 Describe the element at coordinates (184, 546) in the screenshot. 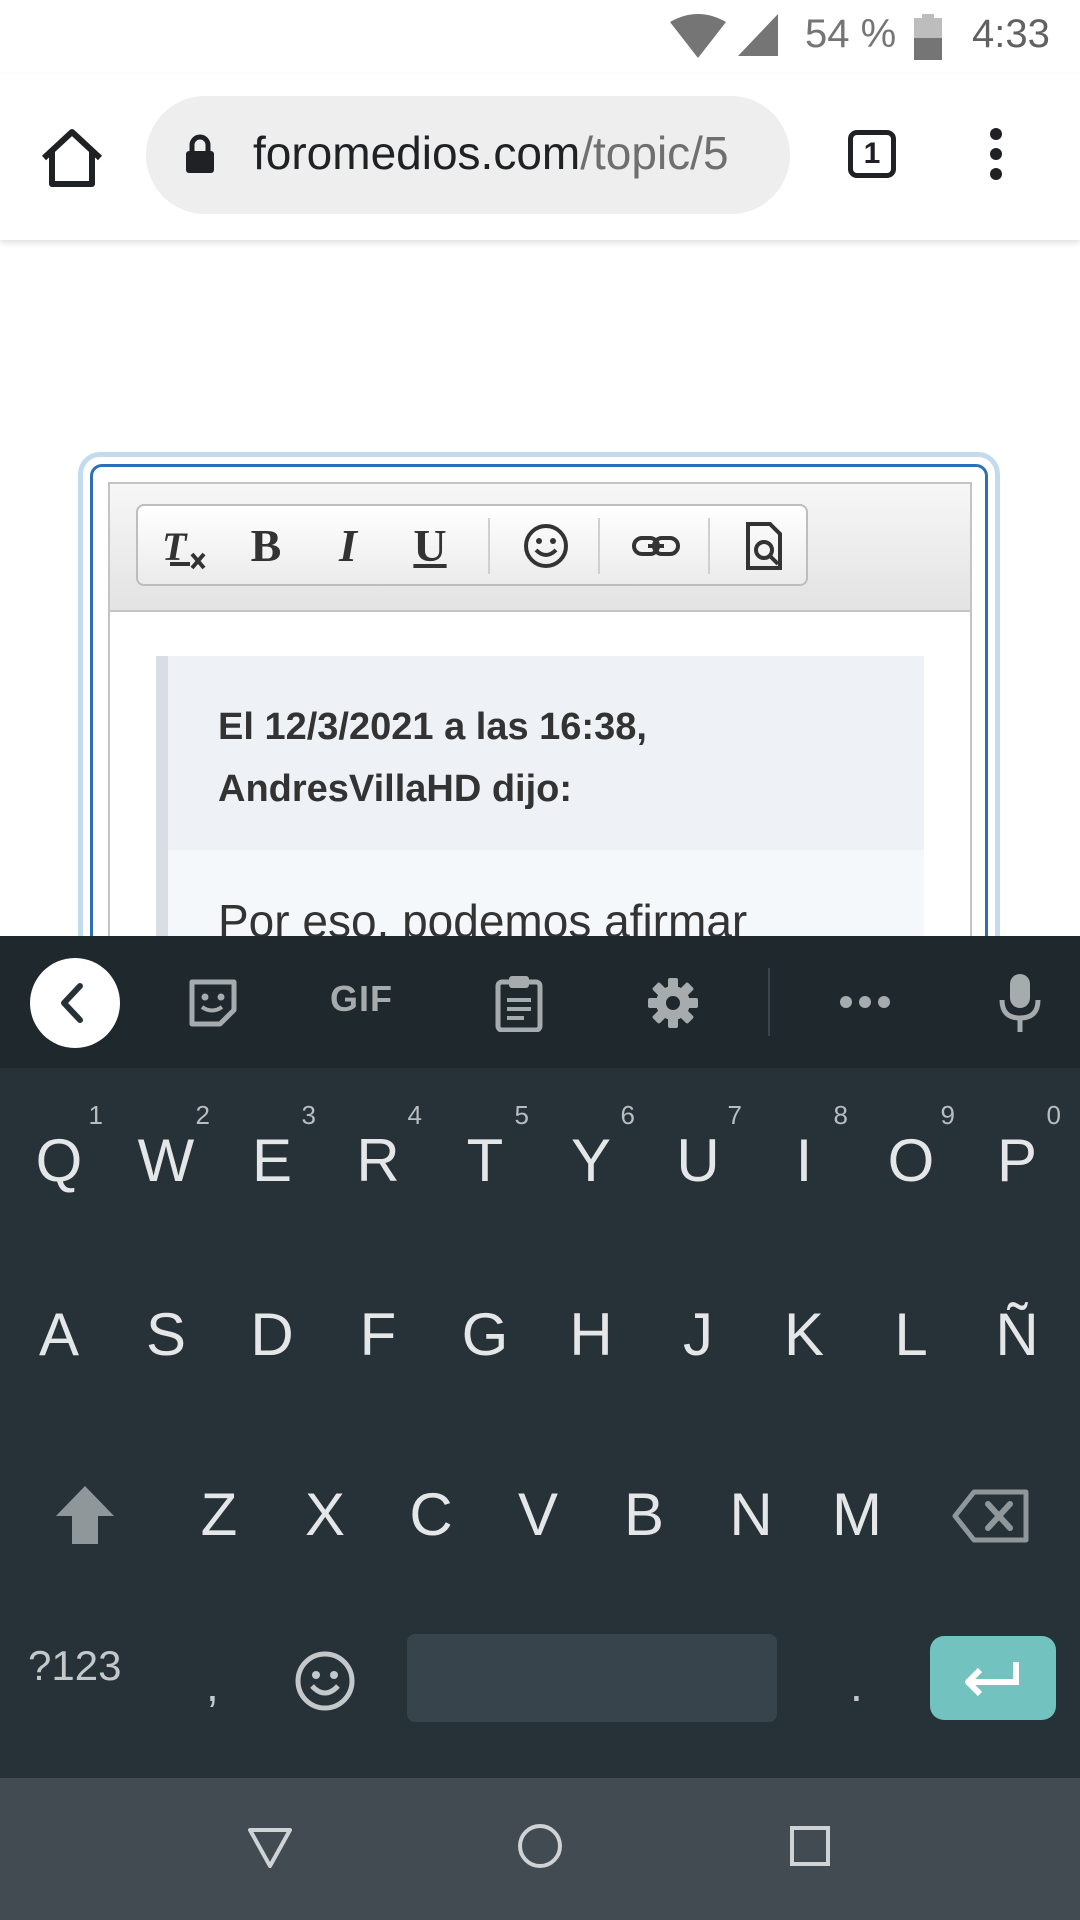

I see `clear-format-icon: T` at that location.